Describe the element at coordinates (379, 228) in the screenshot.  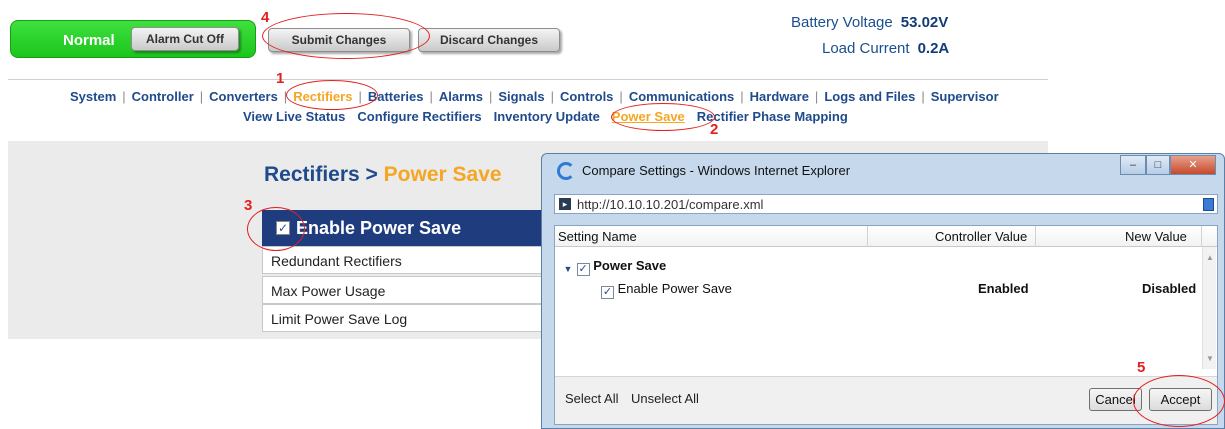
I see `enable-power-save-label: Enable Power Save` at that location.